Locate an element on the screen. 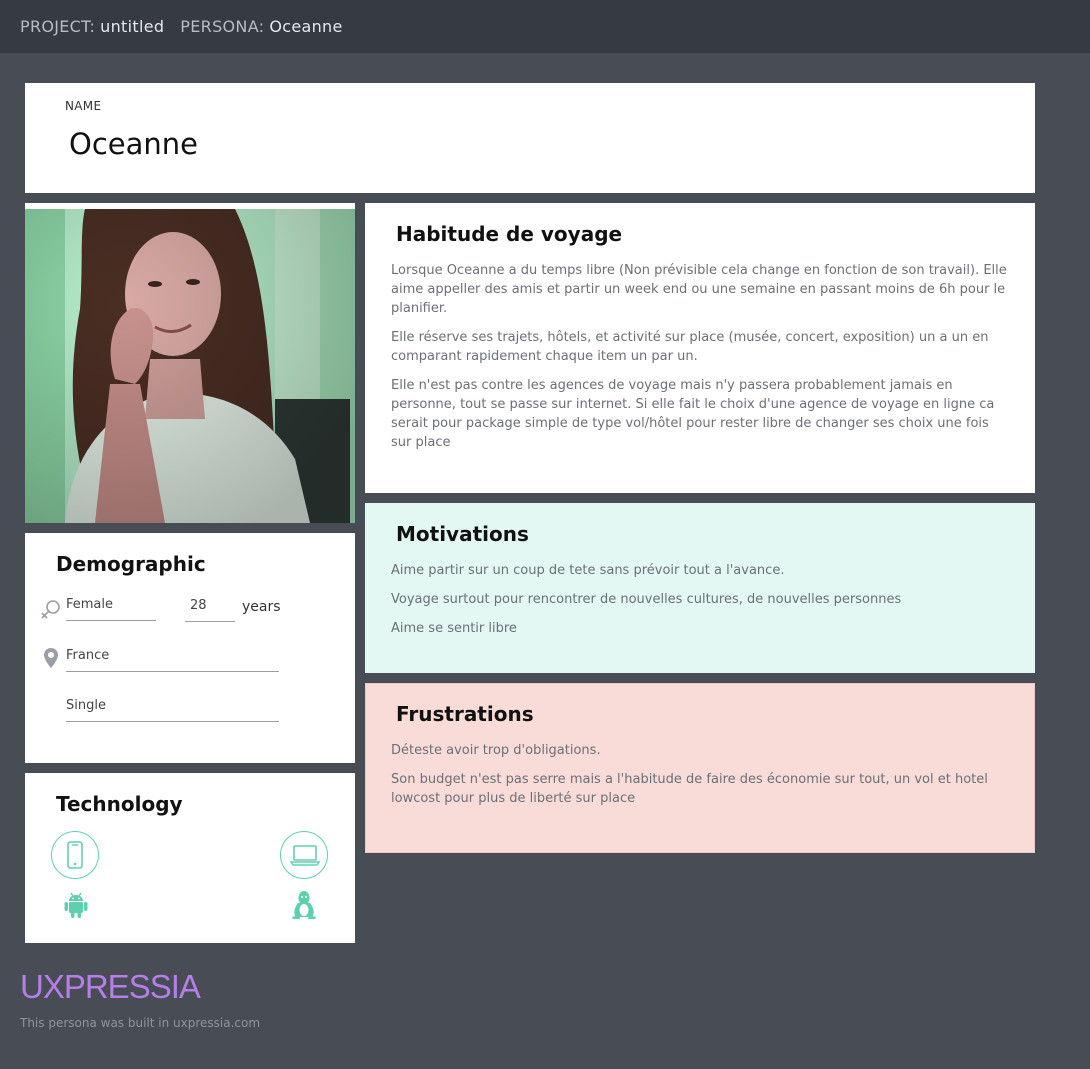 Image resolution: width=1090 pixels, height=1069 pixels. persona-label: PERSONA: is located at coordinates (222, 26).